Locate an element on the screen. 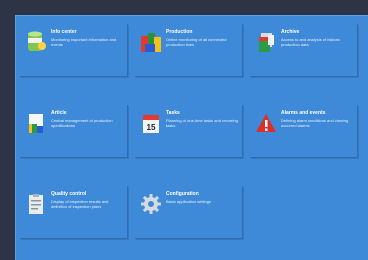 The height and width of the screenshot is (260, 368). colored-blocks-icon is located at coordinates (151, 42).